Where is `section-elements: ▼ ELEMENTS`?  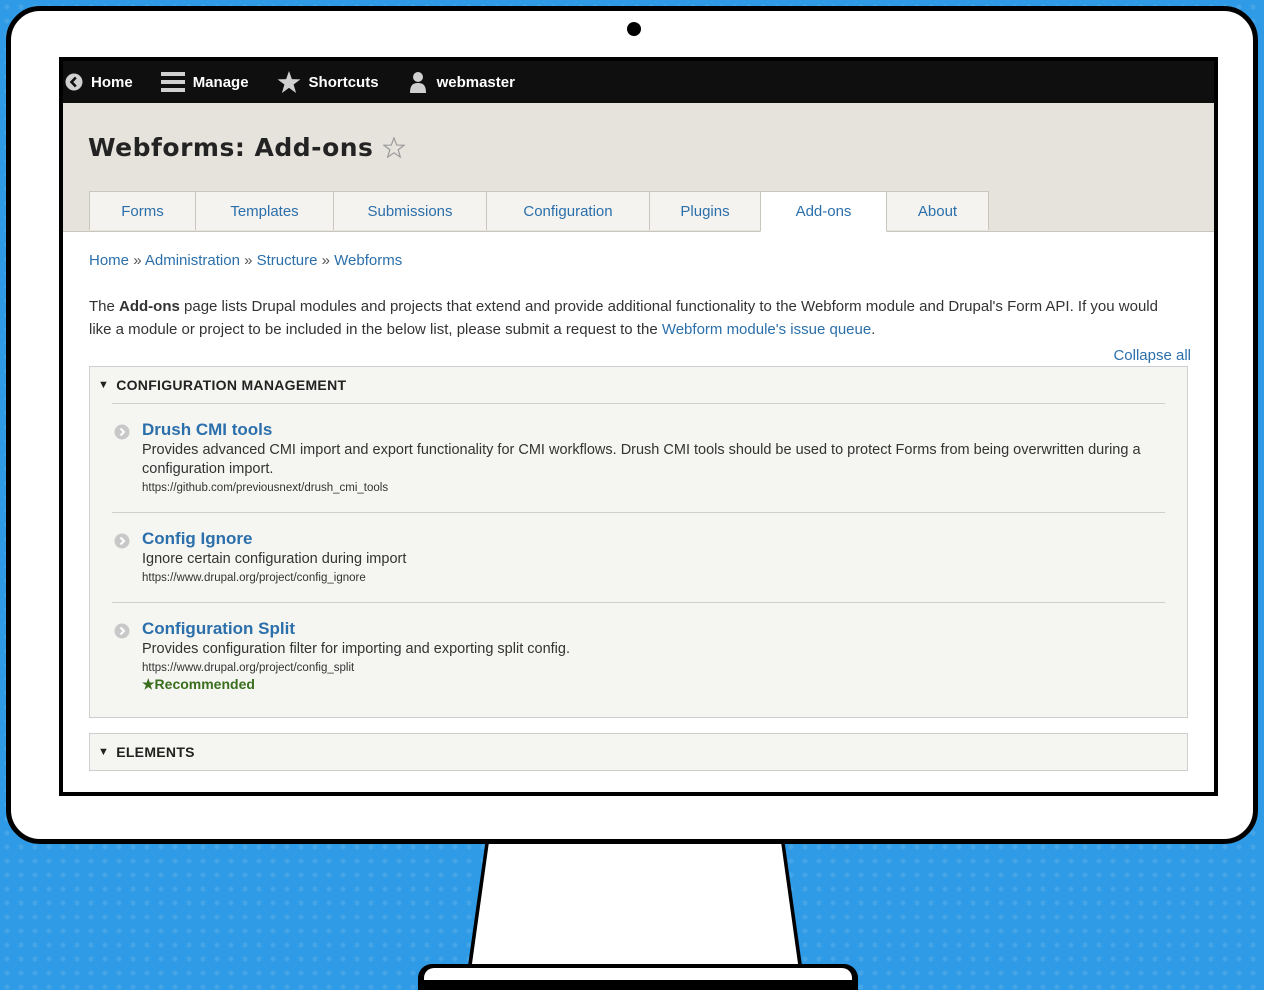
section-elements: ▼ ELEMENTS is located at coordinates (638, 752).